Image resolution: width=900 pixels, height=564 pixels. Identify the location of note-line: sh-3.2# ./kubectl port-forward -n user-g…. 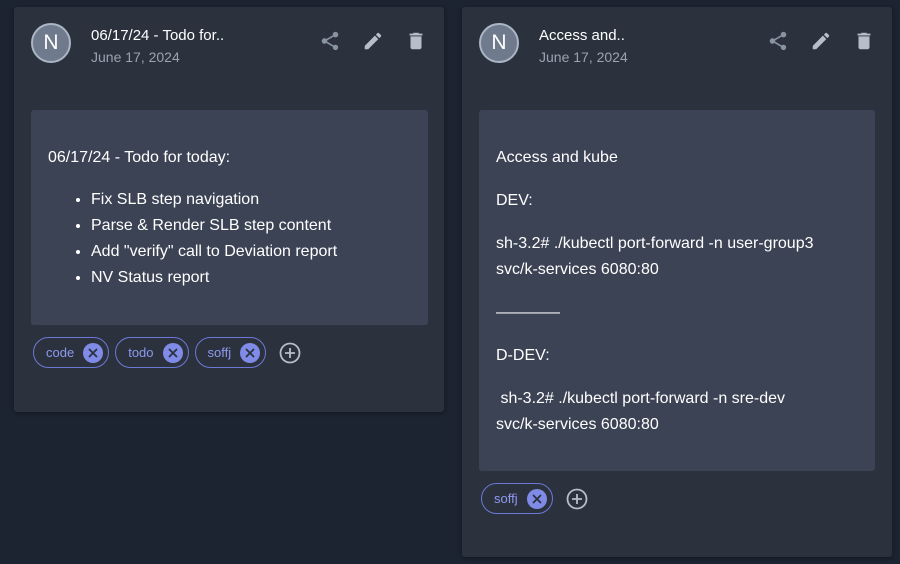
(655, 243).